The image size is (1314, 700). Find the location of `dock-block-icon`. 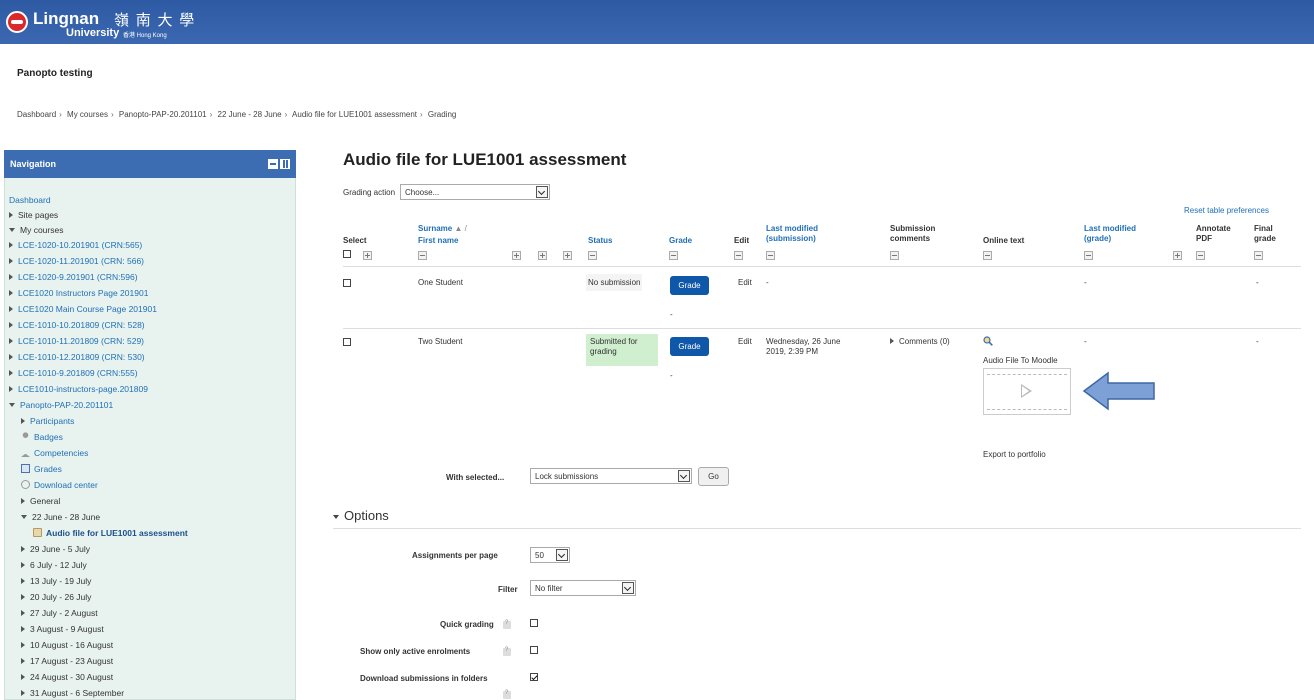

dock-block-icon is located at coordinates (285, 164).